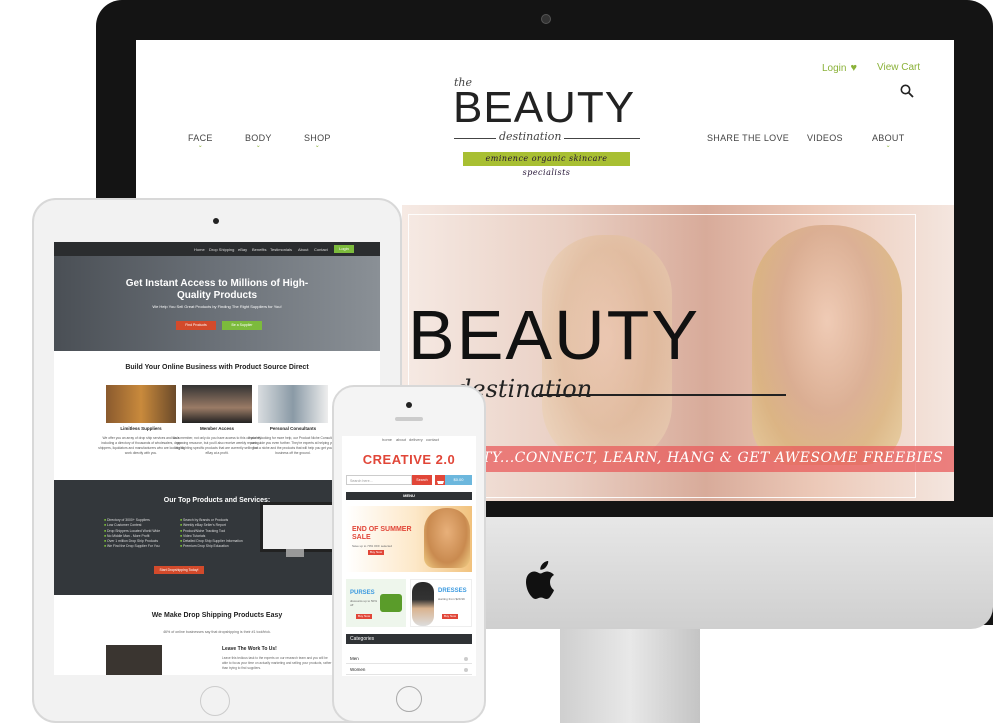  What do you see at coordinates (298, 527) in the screenshot?
I see `monitor-image` at bounding box center [298, 527].